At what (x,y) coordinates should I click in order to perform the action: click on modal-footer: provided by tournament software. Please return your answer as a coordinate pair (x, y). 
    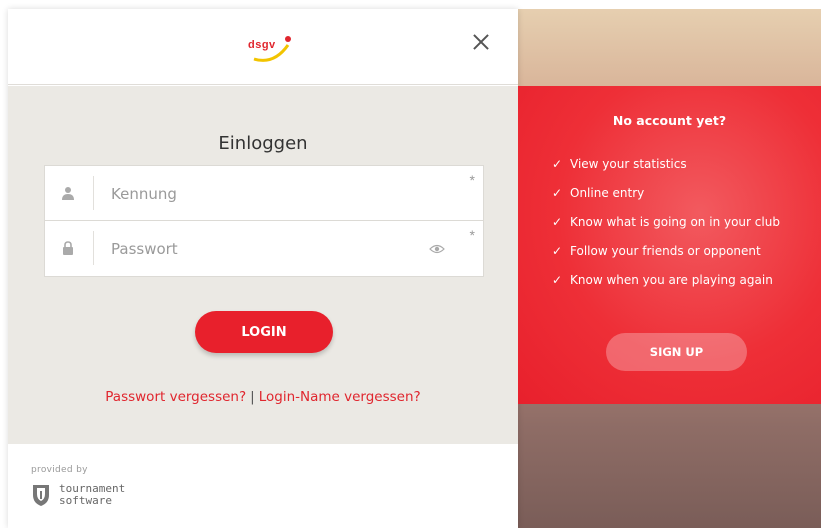
    Looking at the image, I should click on (263, 486).